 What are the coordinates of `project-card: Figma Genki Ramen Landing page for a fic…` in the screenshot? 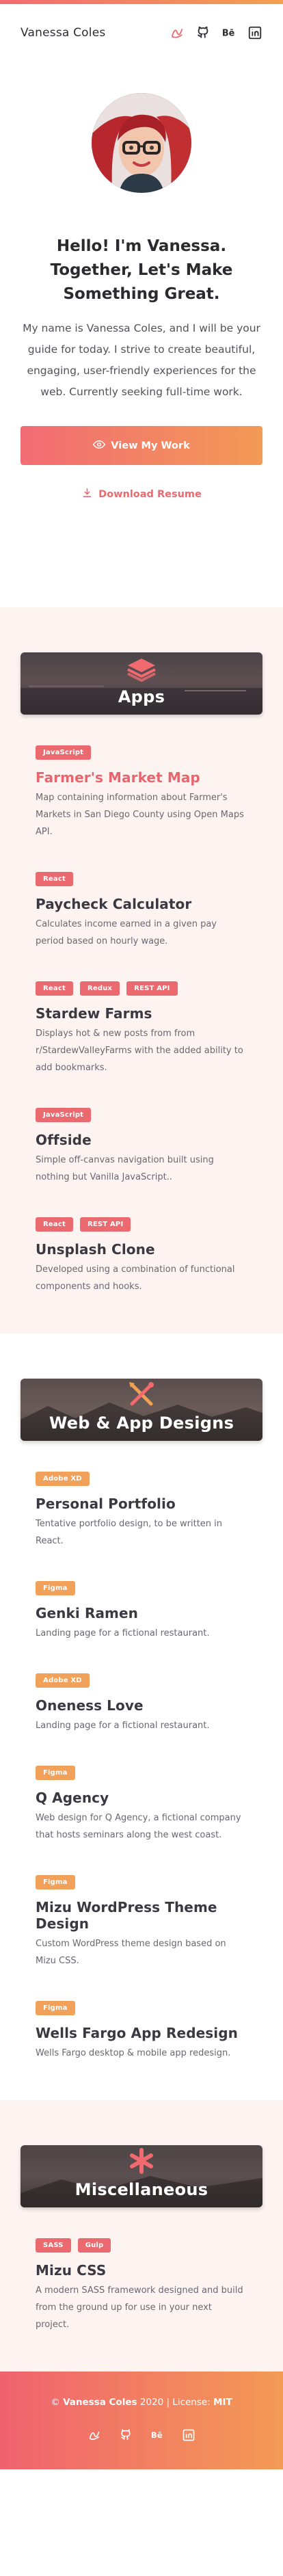 It's located at (141, 1611).